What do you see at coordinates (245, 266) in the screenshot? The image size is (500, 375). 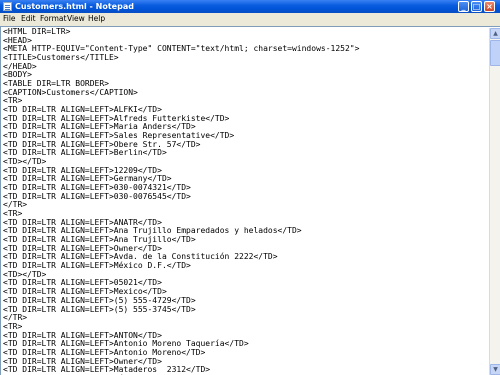 I see `text-line: <TD DIR=LTR ALIGN=LEFT>México D.F.</TD>` at bounding box center [245, 266].